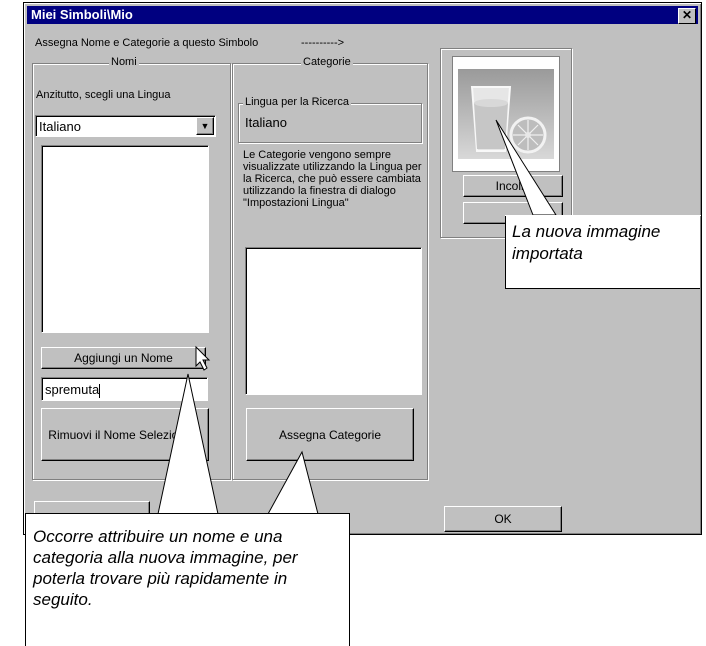  I want to click on image-callout-text: La nuova immagine importata, so click(586, 242).